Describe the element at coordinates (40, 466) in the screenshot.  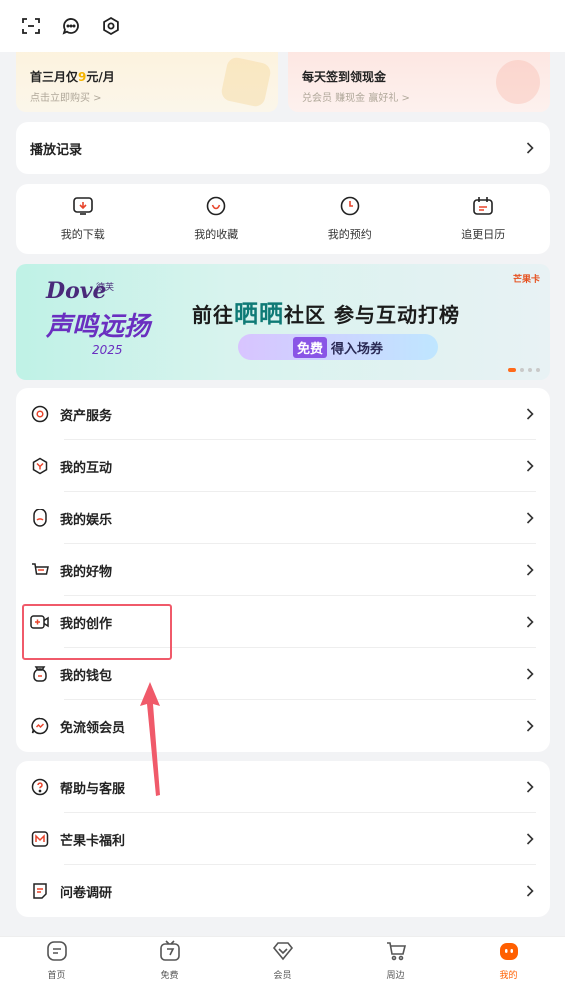
I see `interaction-icon` at that location.